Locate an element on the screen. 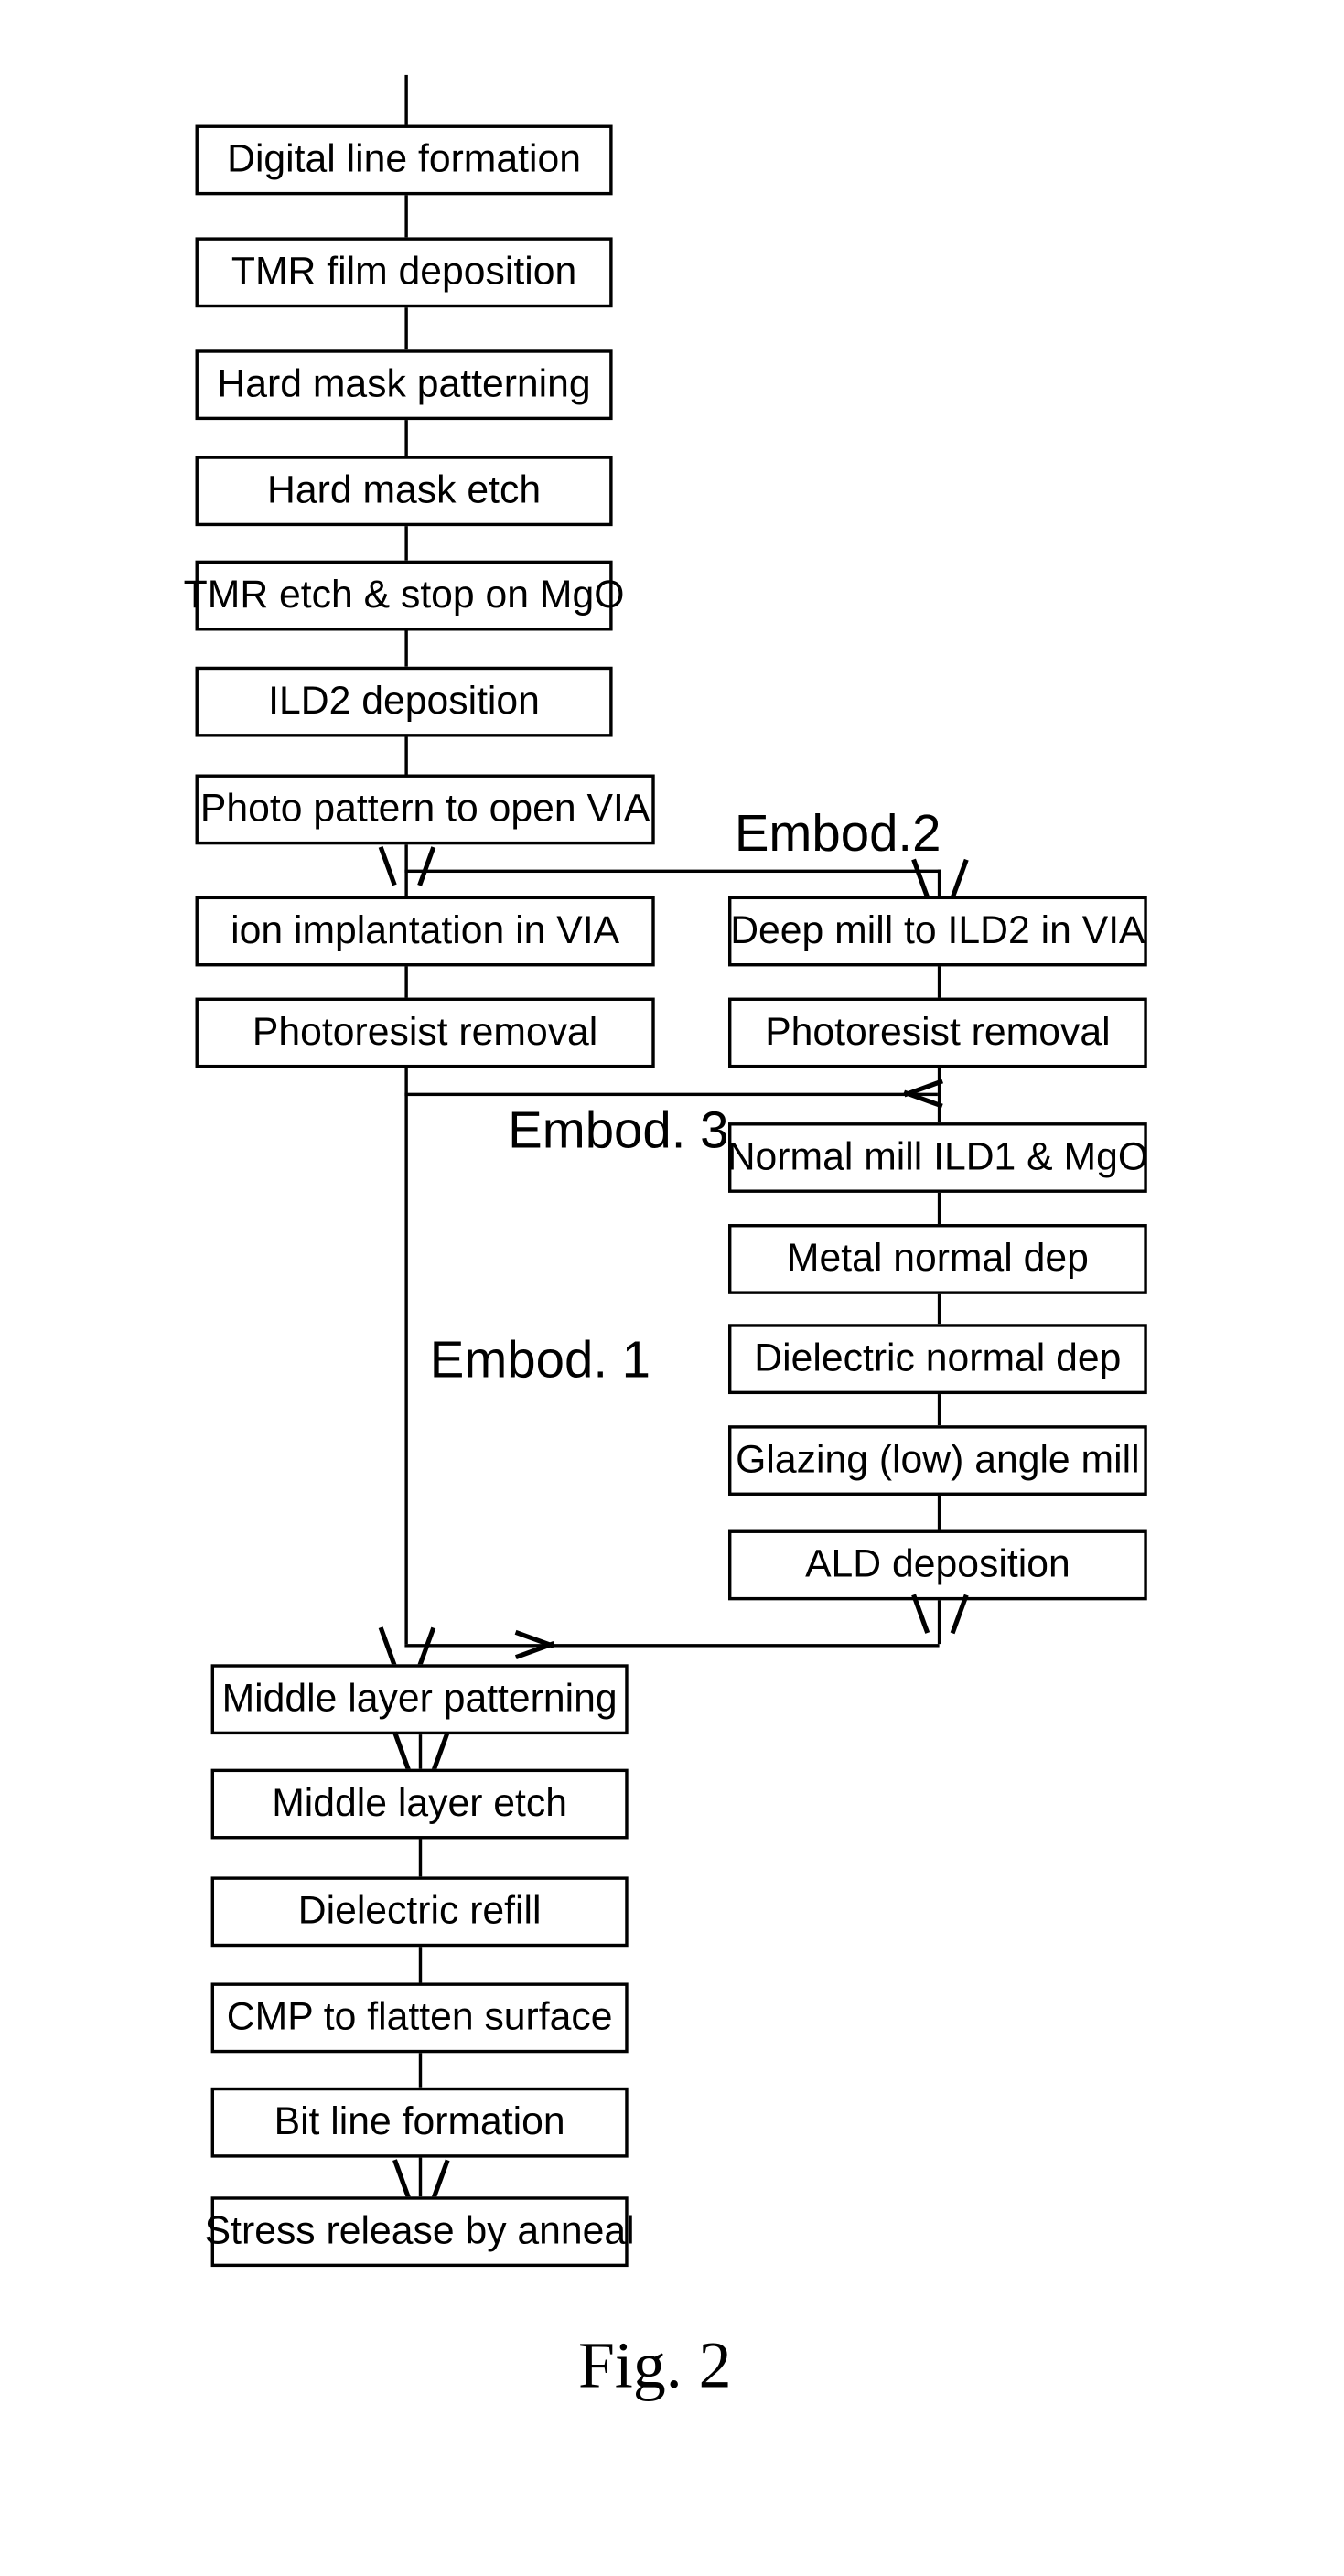 The width and height of the screenshot is (1344, 2576). node-dielectric-normal-dep: Dielectric normal dep is located at coordinates (937, 1359).